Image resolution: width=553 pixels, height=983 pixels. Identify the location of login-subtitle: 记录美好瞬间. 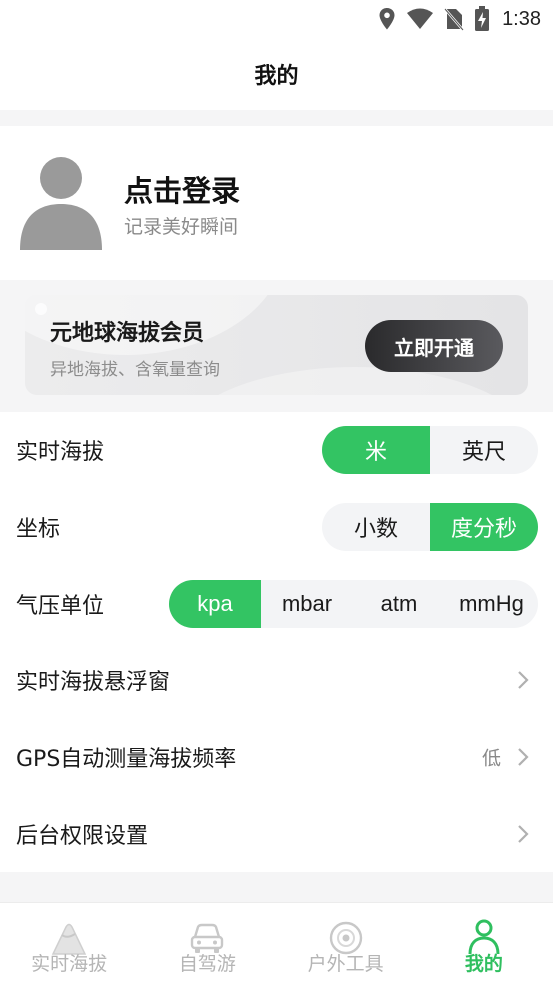
(181, 227).